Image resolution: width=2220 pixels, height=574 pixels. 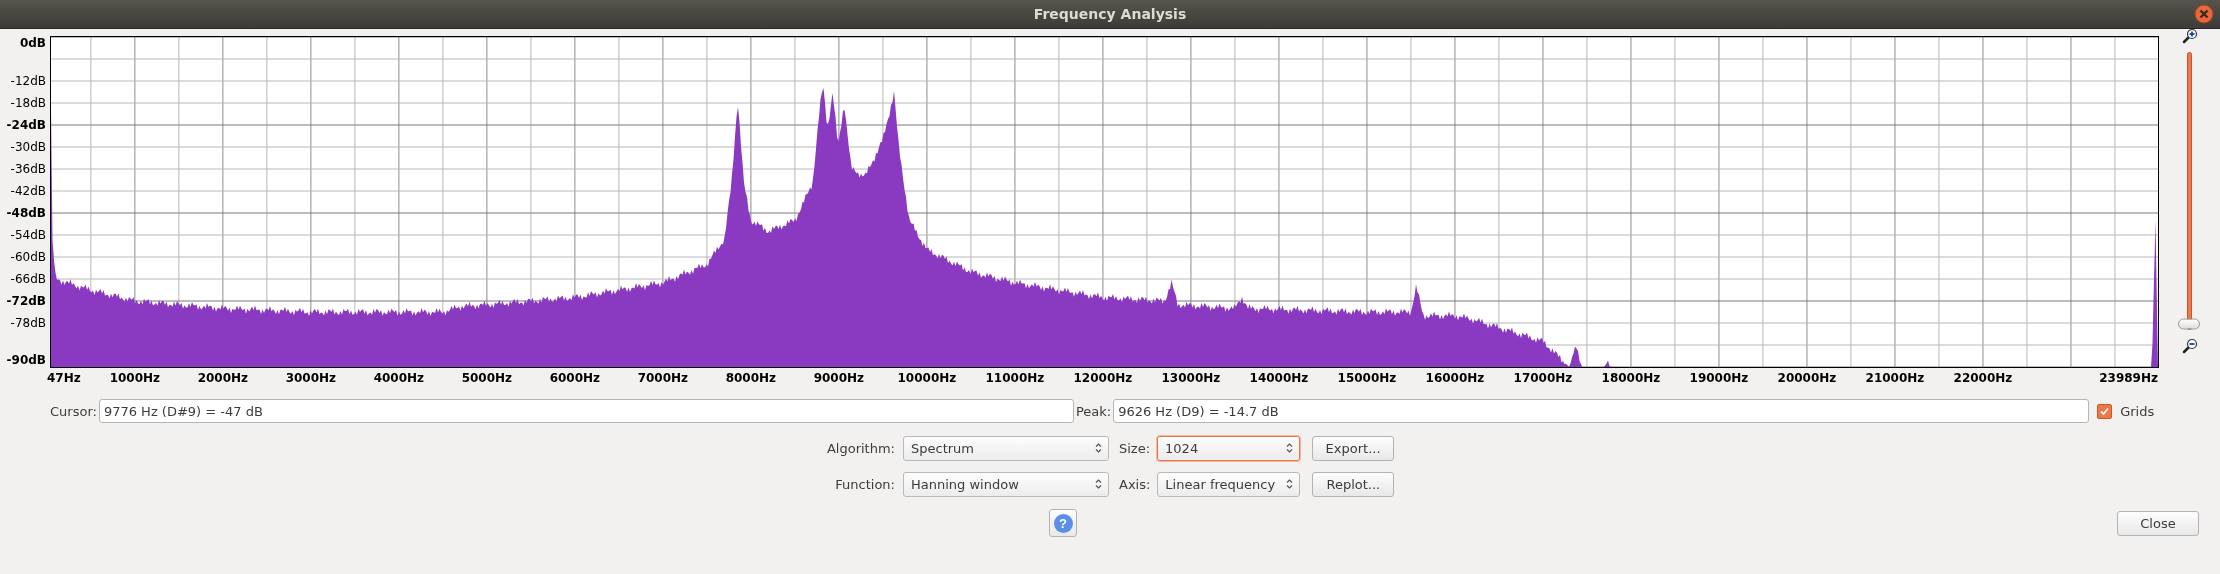 I want to click on x-axis-label: 16000Hz, so click(x=1455, y=378).